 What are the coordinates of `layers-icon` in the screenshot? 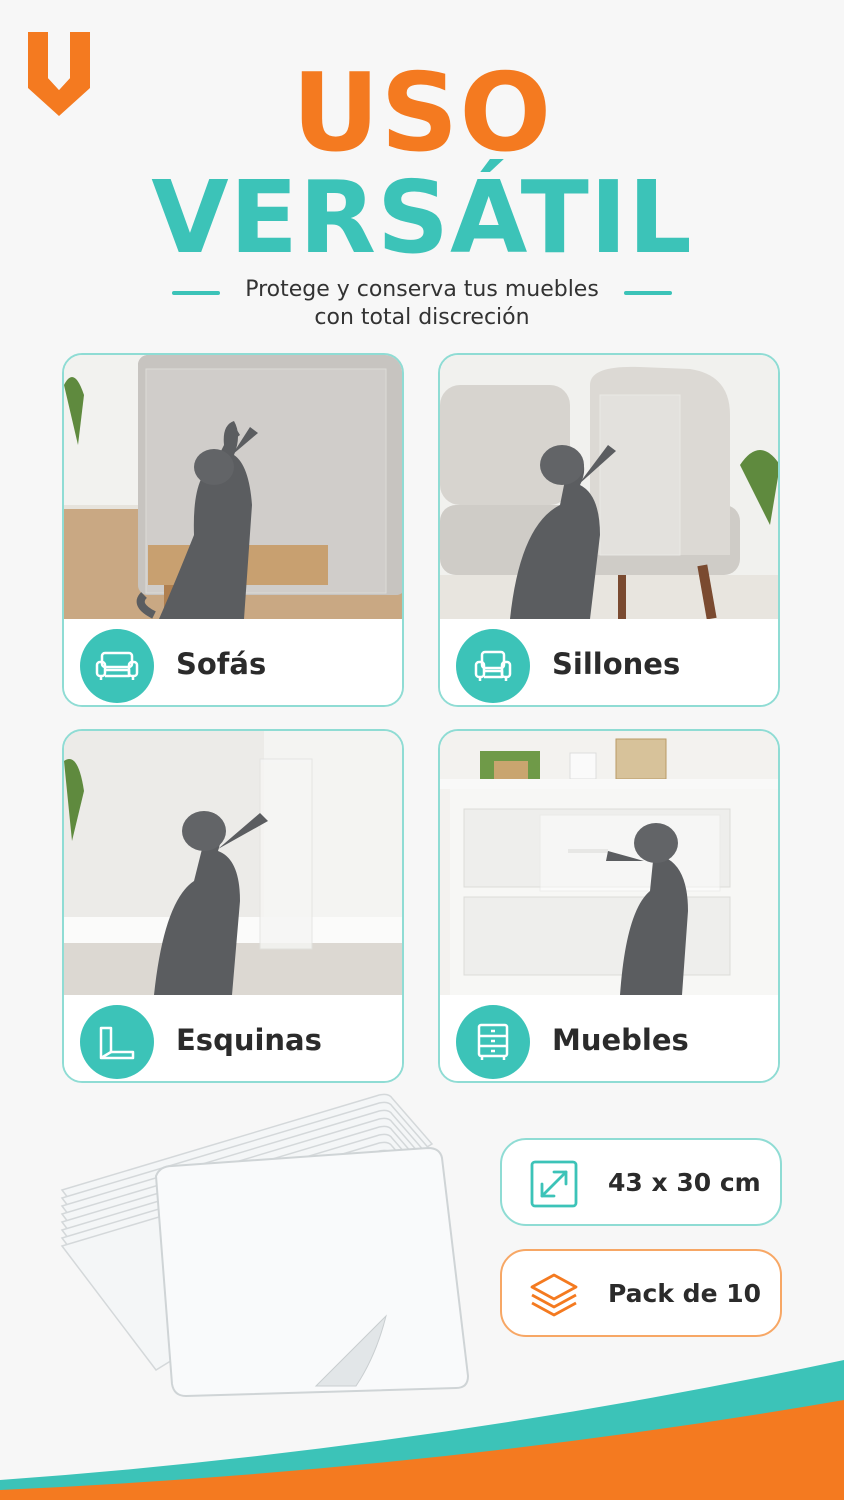 It's located at (554, 1295).